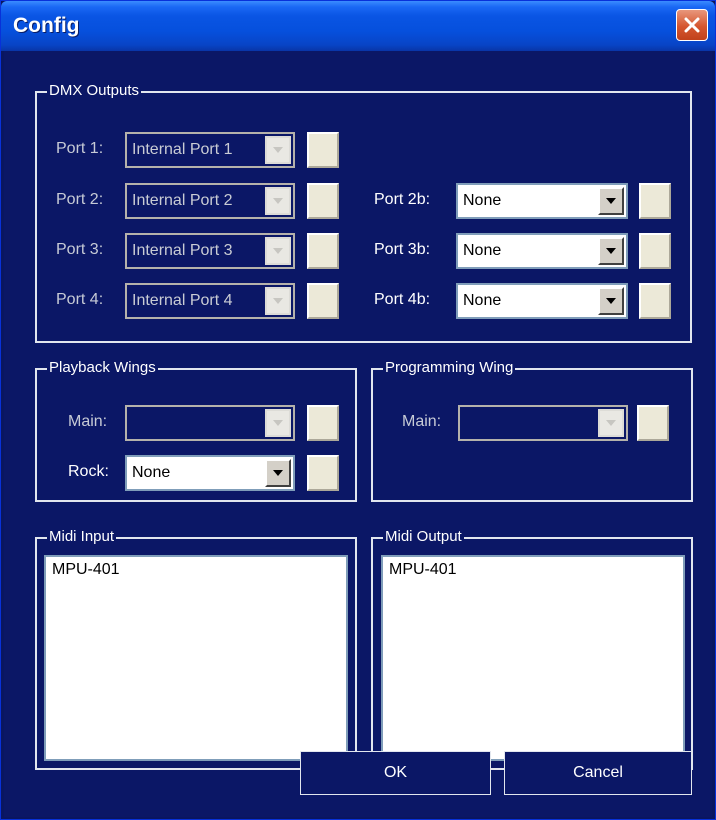 This screenshot has height=820, width=716. I want to click on port-2-value: Internal Port 2, so click(182, 200).